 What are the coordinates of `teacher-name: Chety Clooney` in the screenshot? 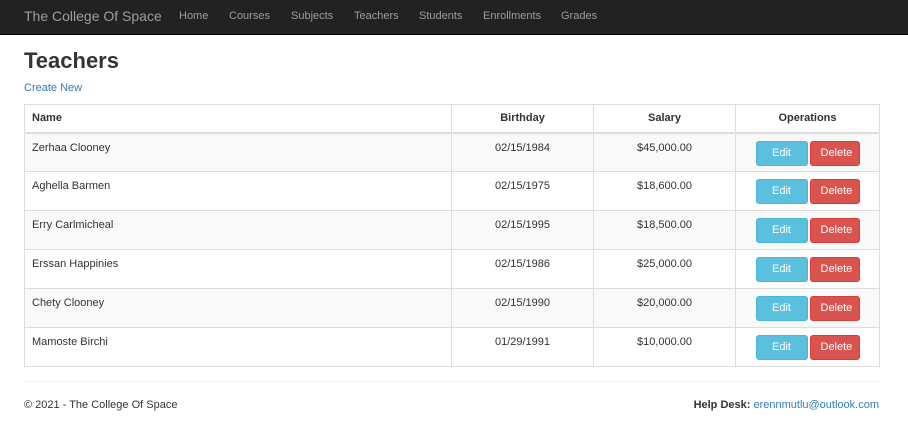 It's located at (238, 308).